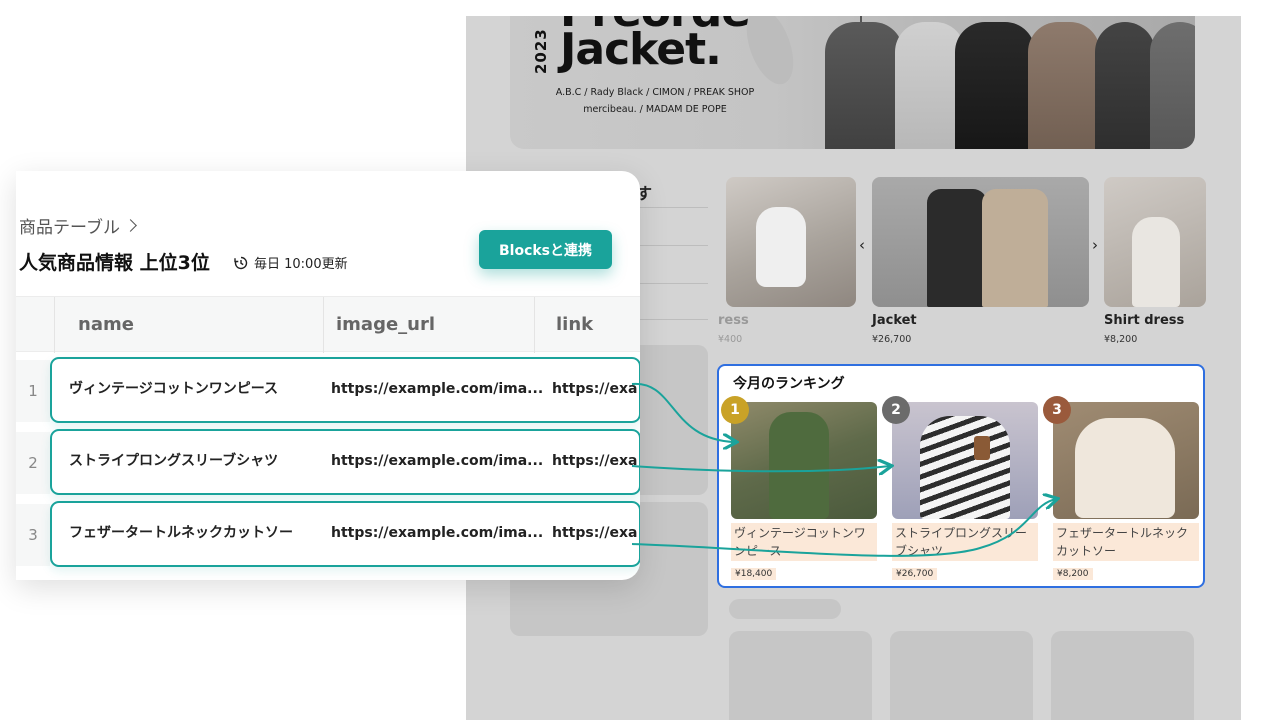 Image resolution: width=1280 pixels, height=720 pixels. I want to click on ranking-item-price: ¥18,400, so click(754, 574).